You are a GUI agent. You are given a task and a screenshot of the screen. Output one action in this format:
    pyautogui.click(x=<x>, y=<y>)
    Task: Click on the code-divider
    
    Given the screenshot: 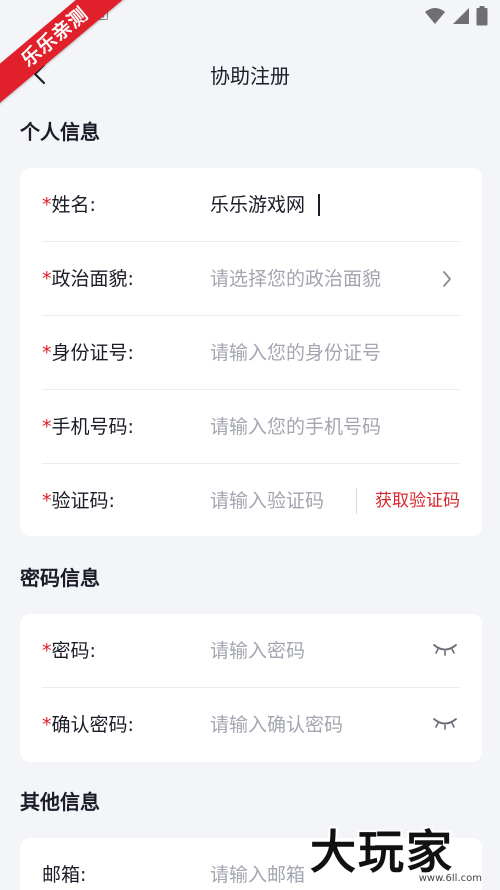 What is the action you would take?
    pyautogui.click(x=356, y=501)
    